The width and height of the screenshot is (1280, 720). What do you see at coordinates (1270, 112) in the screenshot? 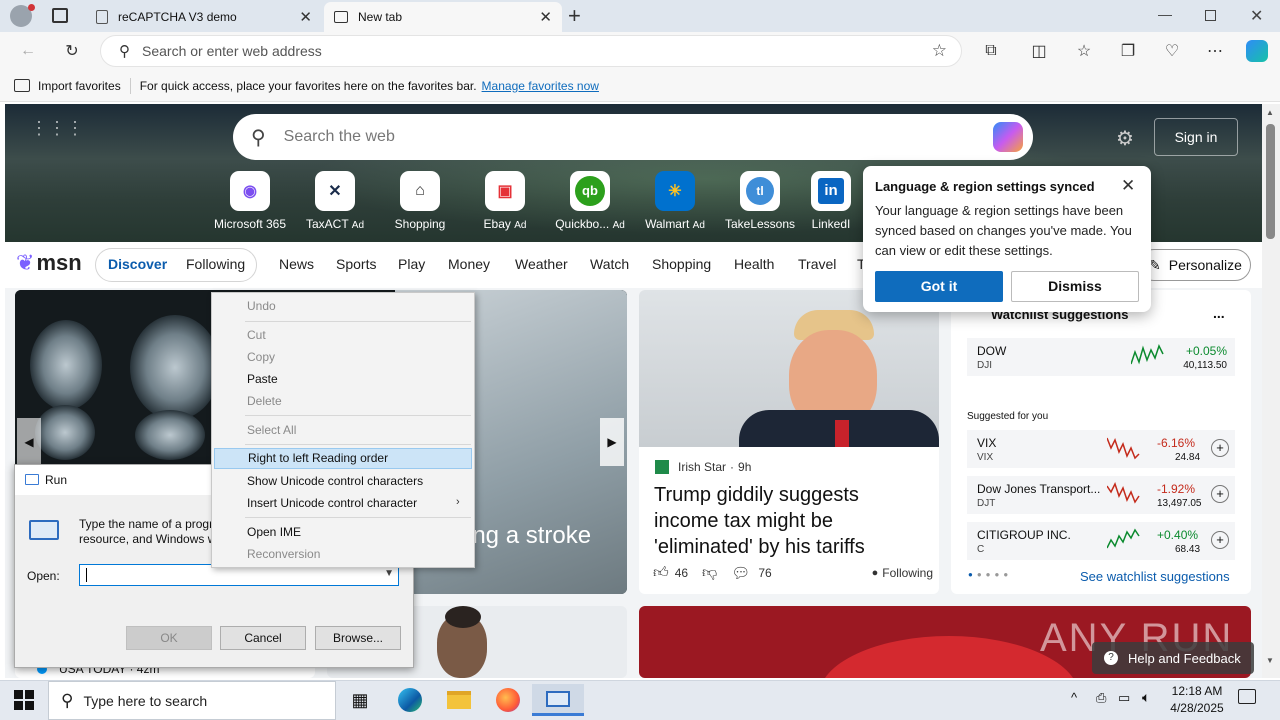
I see `scroll-up-icon: ▲` at bounding box center [1270, 112].